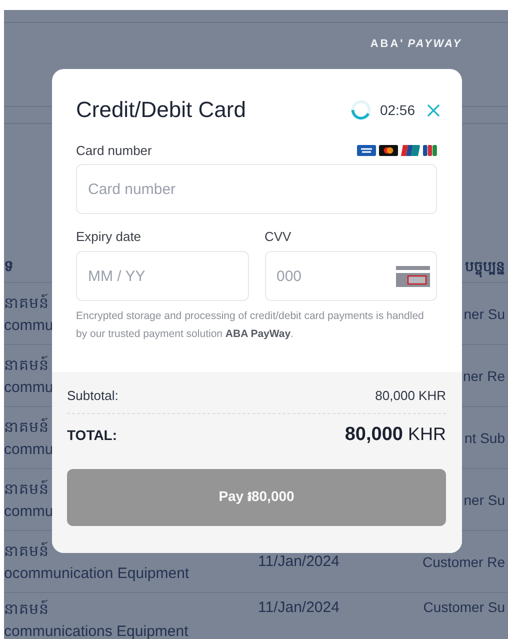 The image size is (508, 639). I want to click on countdown-ring-icon, so click(361, 110).